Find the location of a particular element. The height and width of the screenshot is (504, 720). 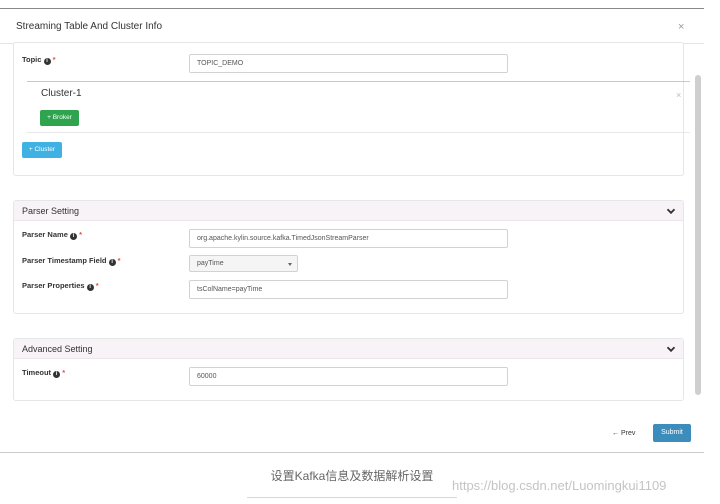

advanced-setting-title: Advanced Setting is located at coordinates (57, 349).